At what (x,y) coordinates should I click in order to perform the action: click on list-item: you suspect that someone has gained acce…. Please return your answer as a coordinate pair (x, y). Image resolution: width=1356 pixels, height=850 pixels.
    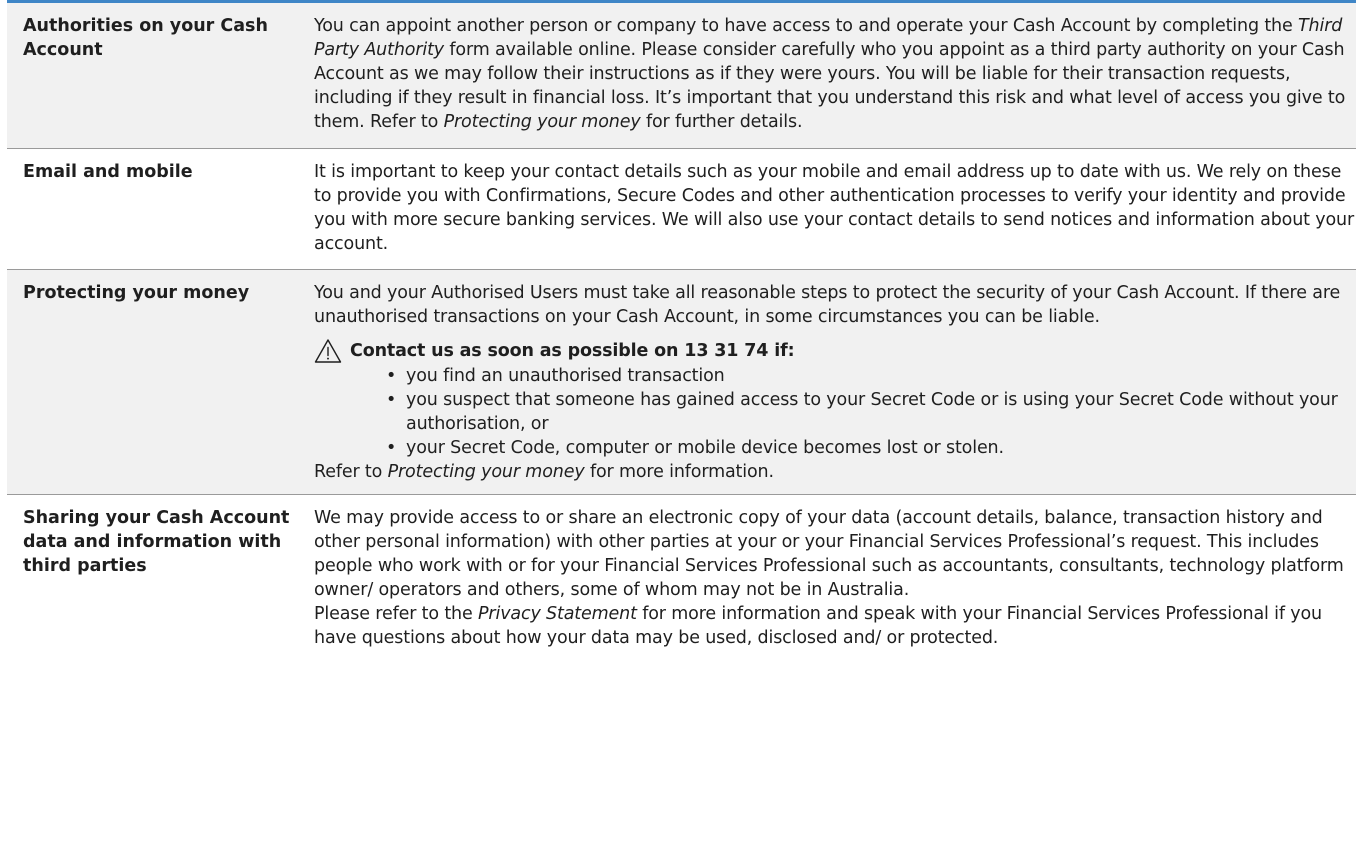
    Looking at the image, I should click on (871, 412).